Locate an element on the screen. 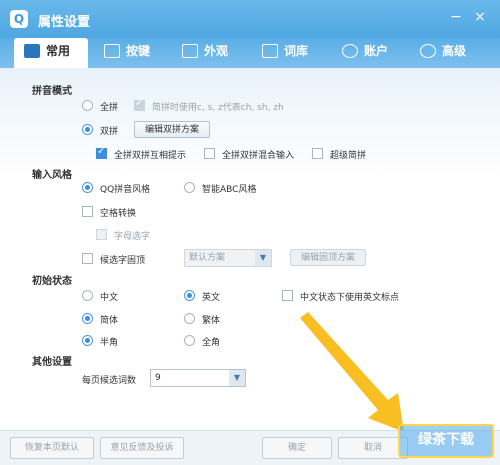  restore-defaults-button: 恢复本页默认 is located at coordinates (52, 448).